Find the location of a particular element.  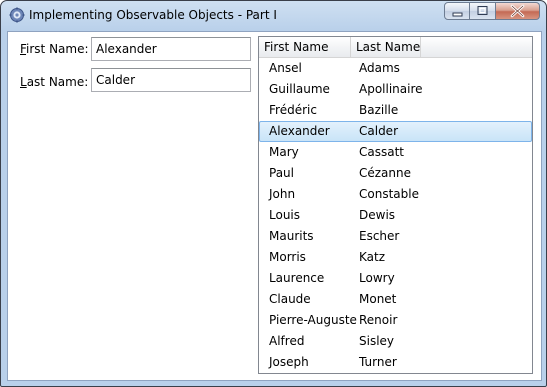

gear-app-icon is located at coordinates (17, 15).